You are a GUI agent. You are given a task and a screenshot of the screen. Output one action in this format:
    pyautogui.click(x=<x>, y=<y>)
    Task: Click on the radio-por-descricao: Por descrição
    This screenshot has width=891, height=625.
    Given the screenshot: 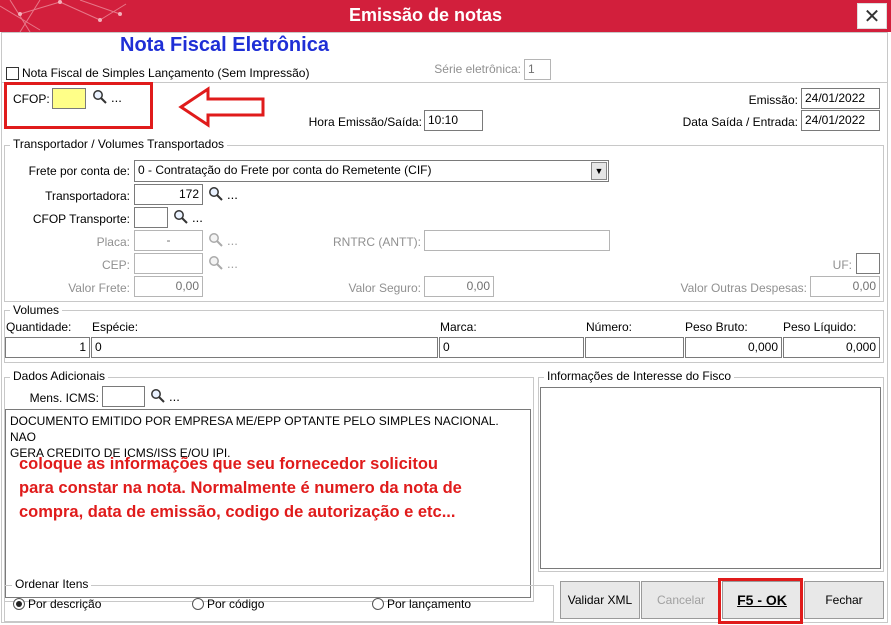 What is the action you would take?
    pyautogui.click(x=57, y=604)
    